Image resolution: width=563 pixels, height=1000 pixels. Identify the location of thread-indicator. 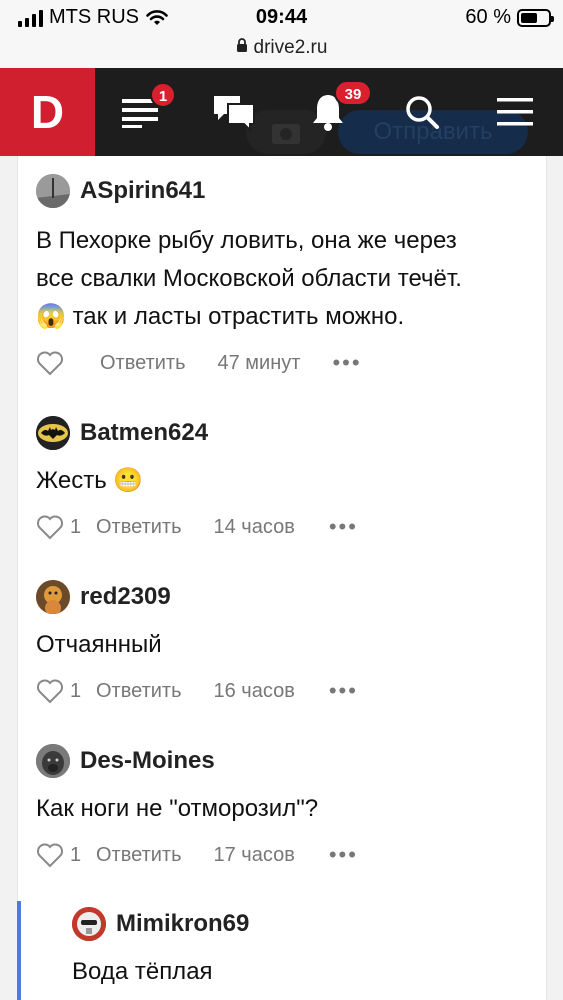
(19, 950).